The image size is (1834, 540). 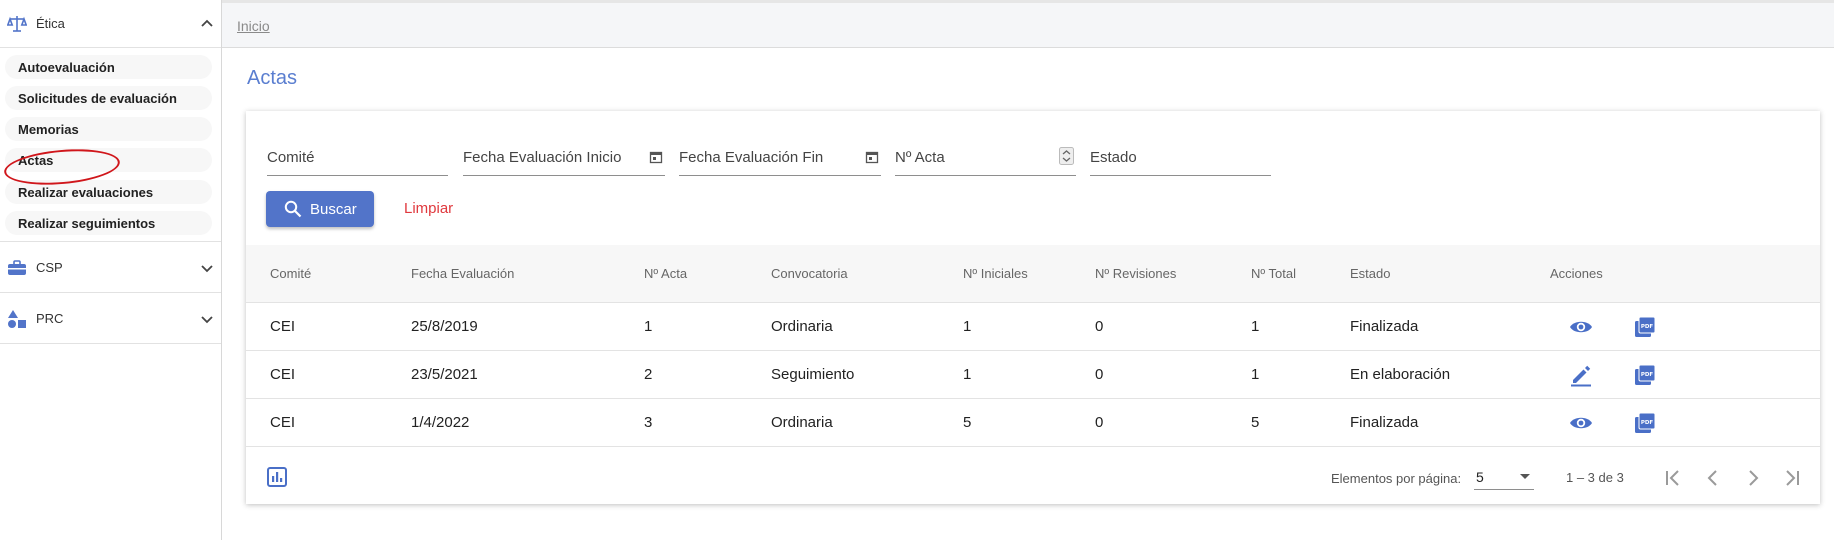 What do you see at coordinates (290, 273) in the screenshot?
I see `column-header-comite: Comité` at bounding box center [290, 273].